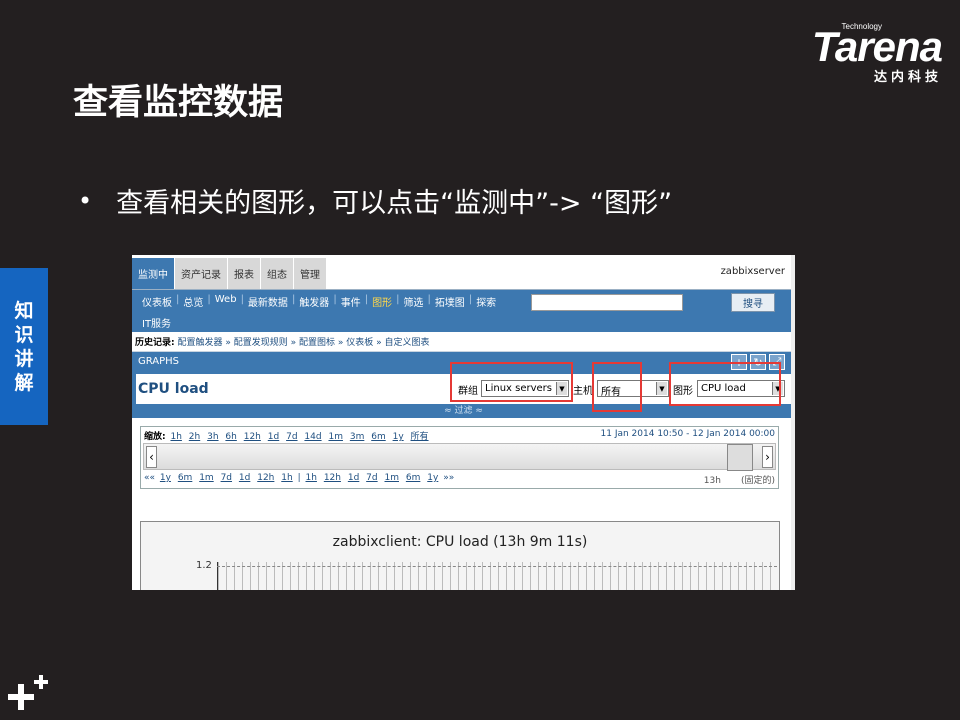 This screenshot has width=960, height=720. What do you see at coordinates (877, 46) in the screenshot?
I see `logo-wordmark: Tarena` at bounding box center [877, 46].